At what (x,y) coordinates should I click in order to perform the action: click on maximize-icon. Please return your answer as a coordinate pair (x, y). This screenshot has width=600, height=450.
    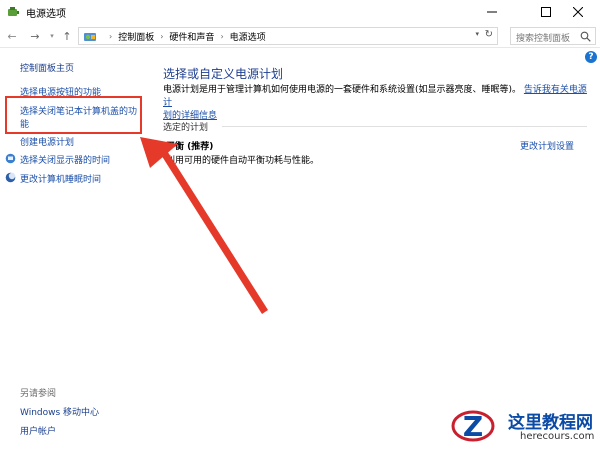
    Looking at the image, I should click on (546, 12).